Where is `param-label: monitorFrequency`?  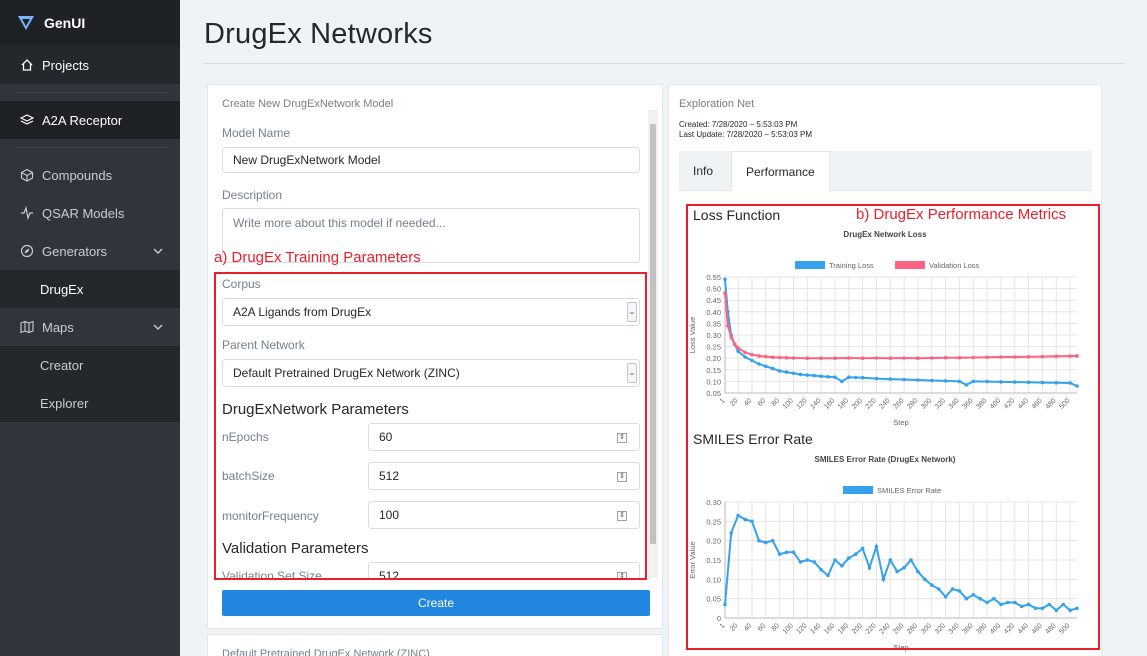 param-label: monitorFrequency is located at coordinates (270, 516).